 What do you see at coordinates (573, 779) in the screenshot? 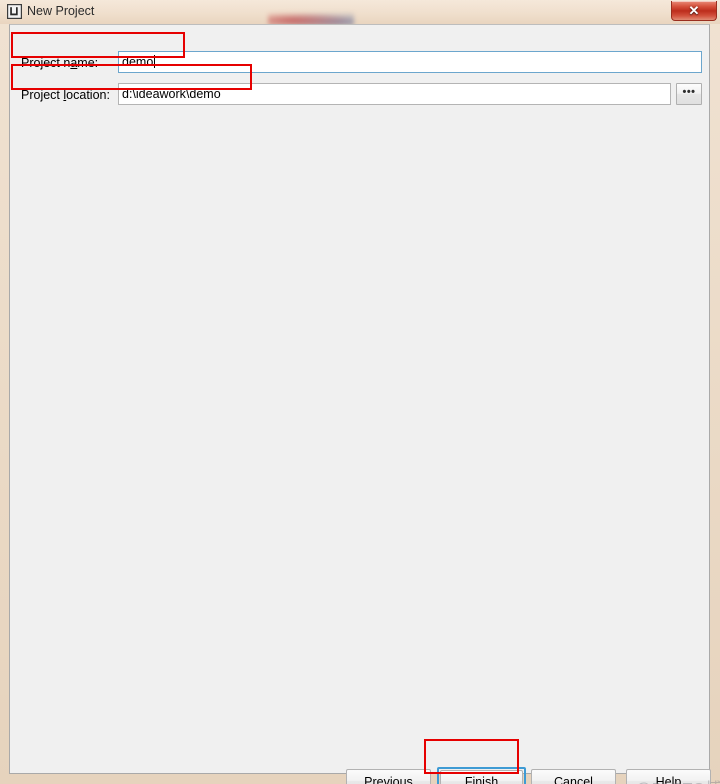
I see `cancel-button-label: Cancel` at bounding box center [573, 779].